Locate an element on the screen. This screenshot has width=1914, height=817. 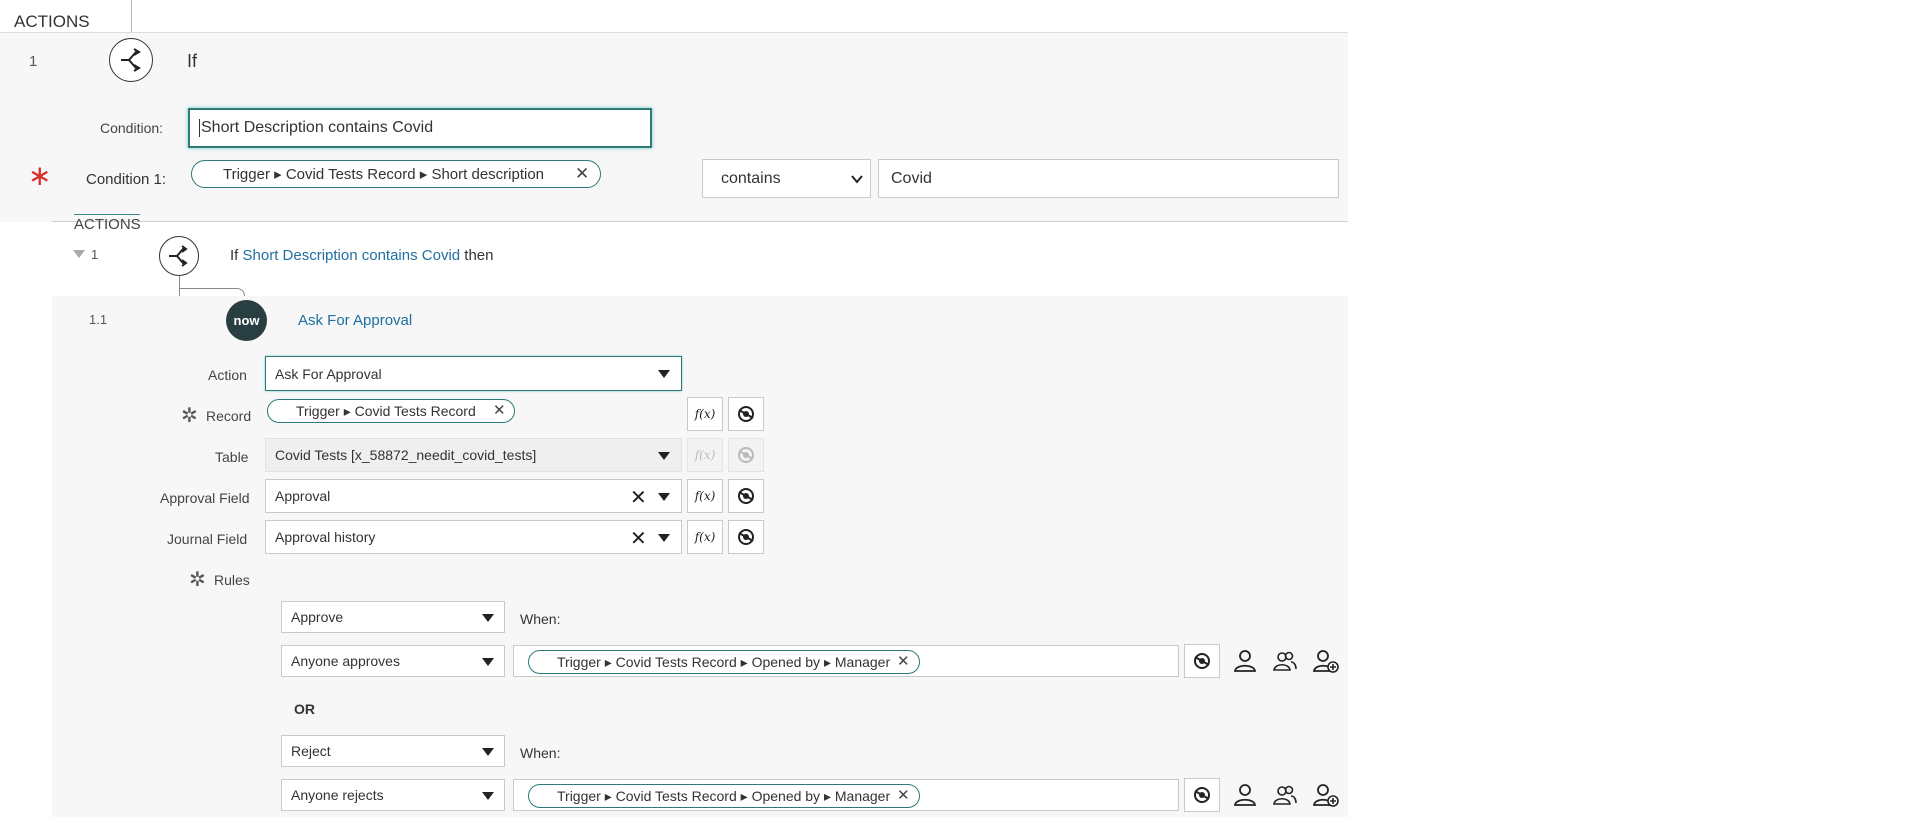
action-select: Ask For Approval is located at coordinates (473, 373).